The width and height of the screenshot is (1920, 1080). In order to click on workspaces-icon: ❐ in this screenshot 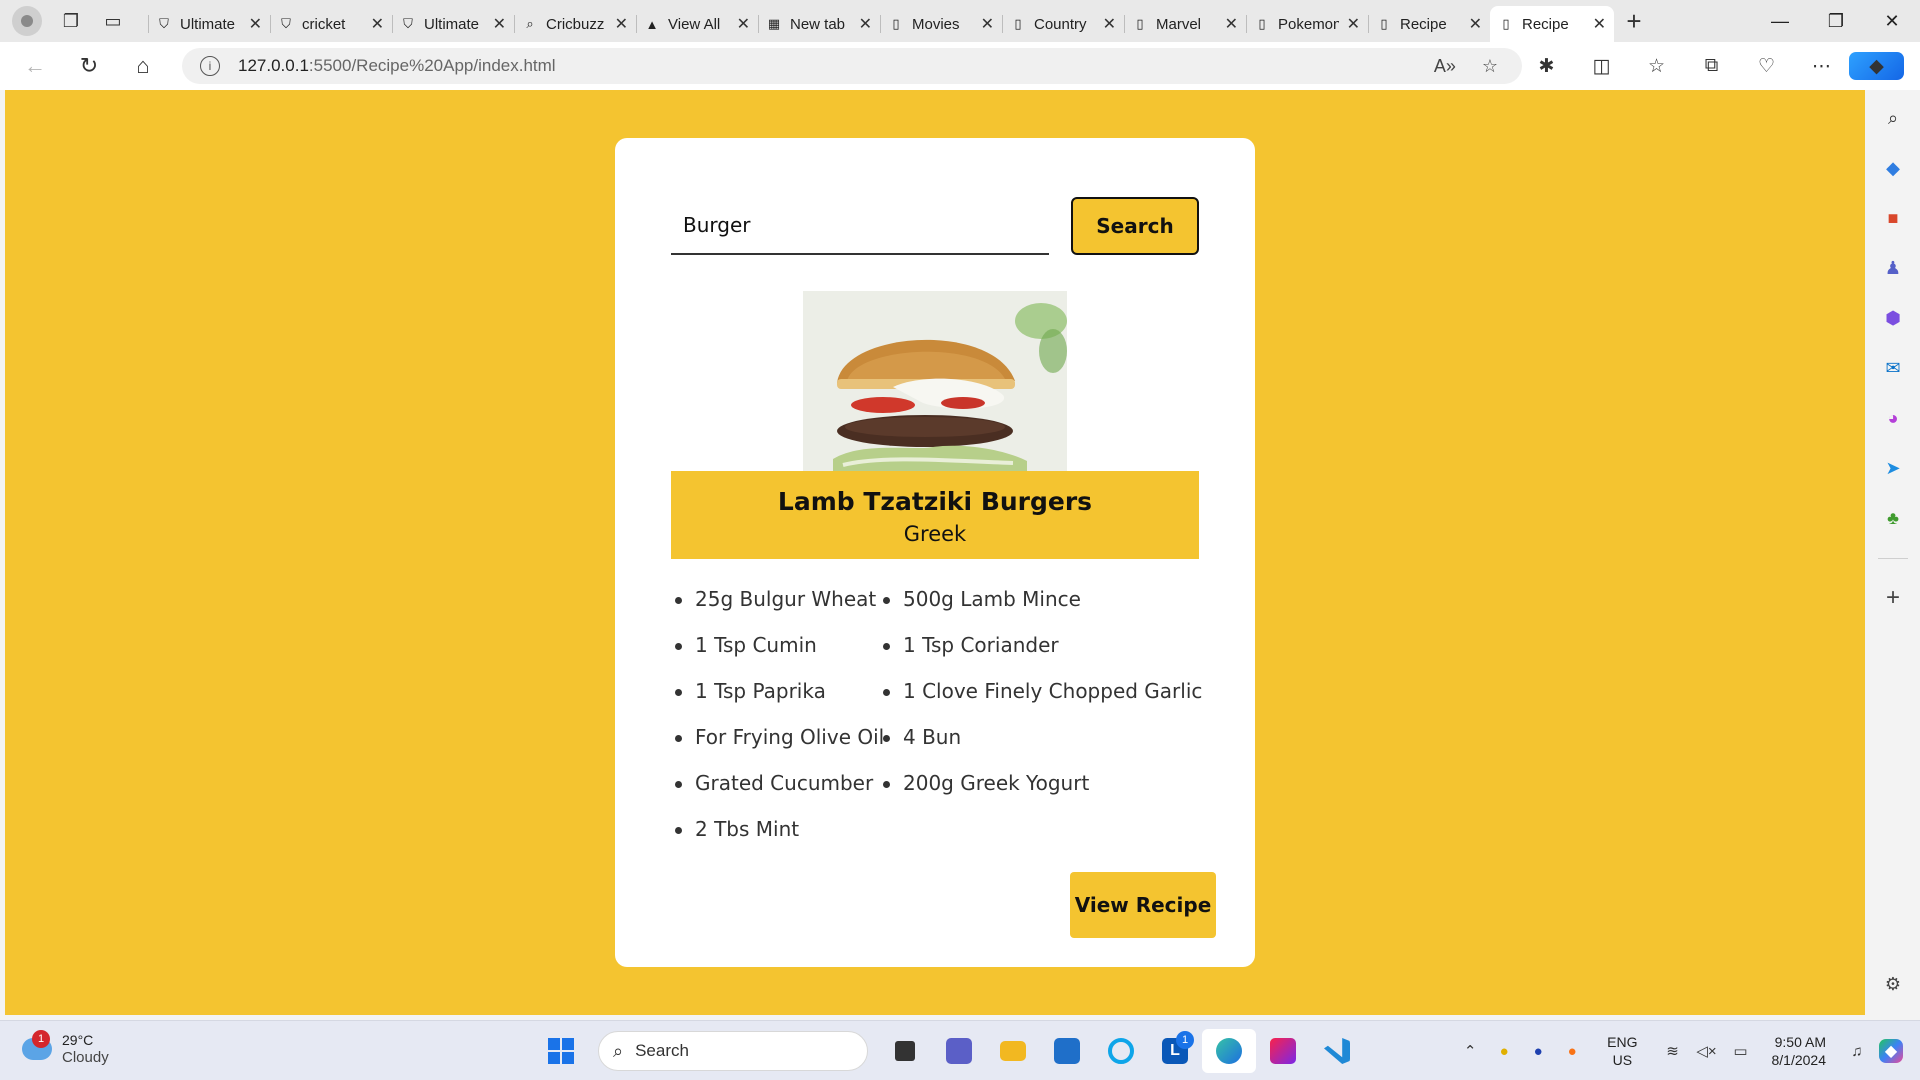, I will do `click(71, 21)`.